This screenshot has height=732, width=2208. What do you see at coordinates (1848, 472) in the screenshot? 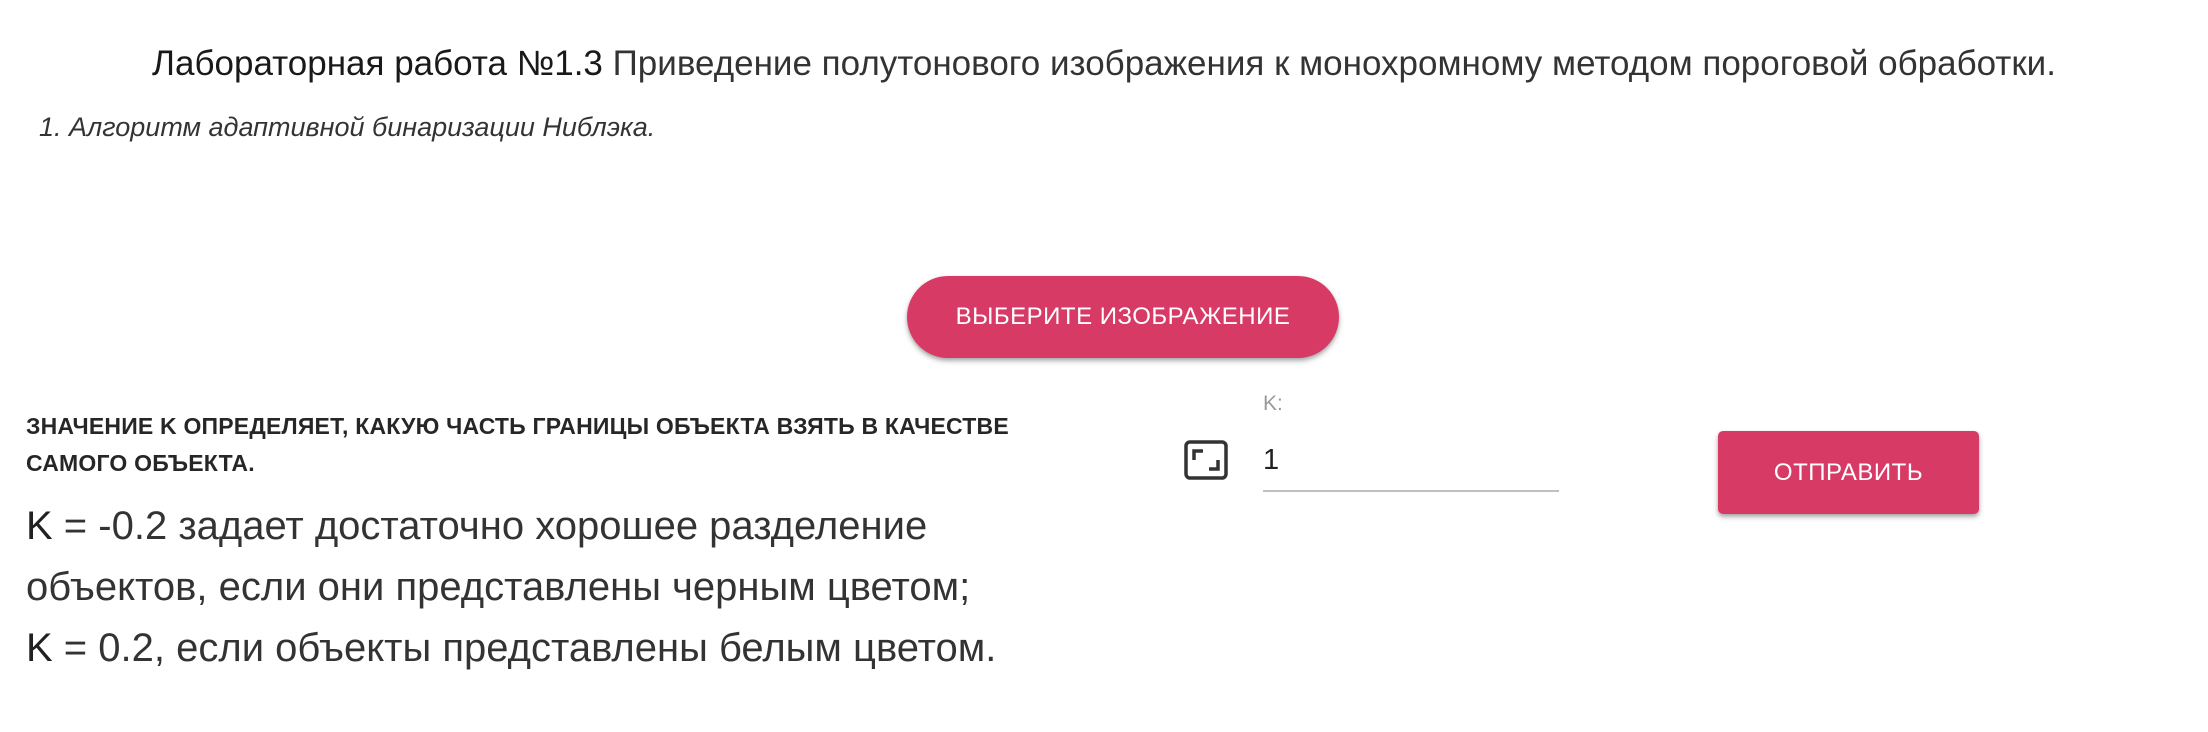
I see `submit-button: ОТПРАВИТЬ` at bounding box center [1848, 472].